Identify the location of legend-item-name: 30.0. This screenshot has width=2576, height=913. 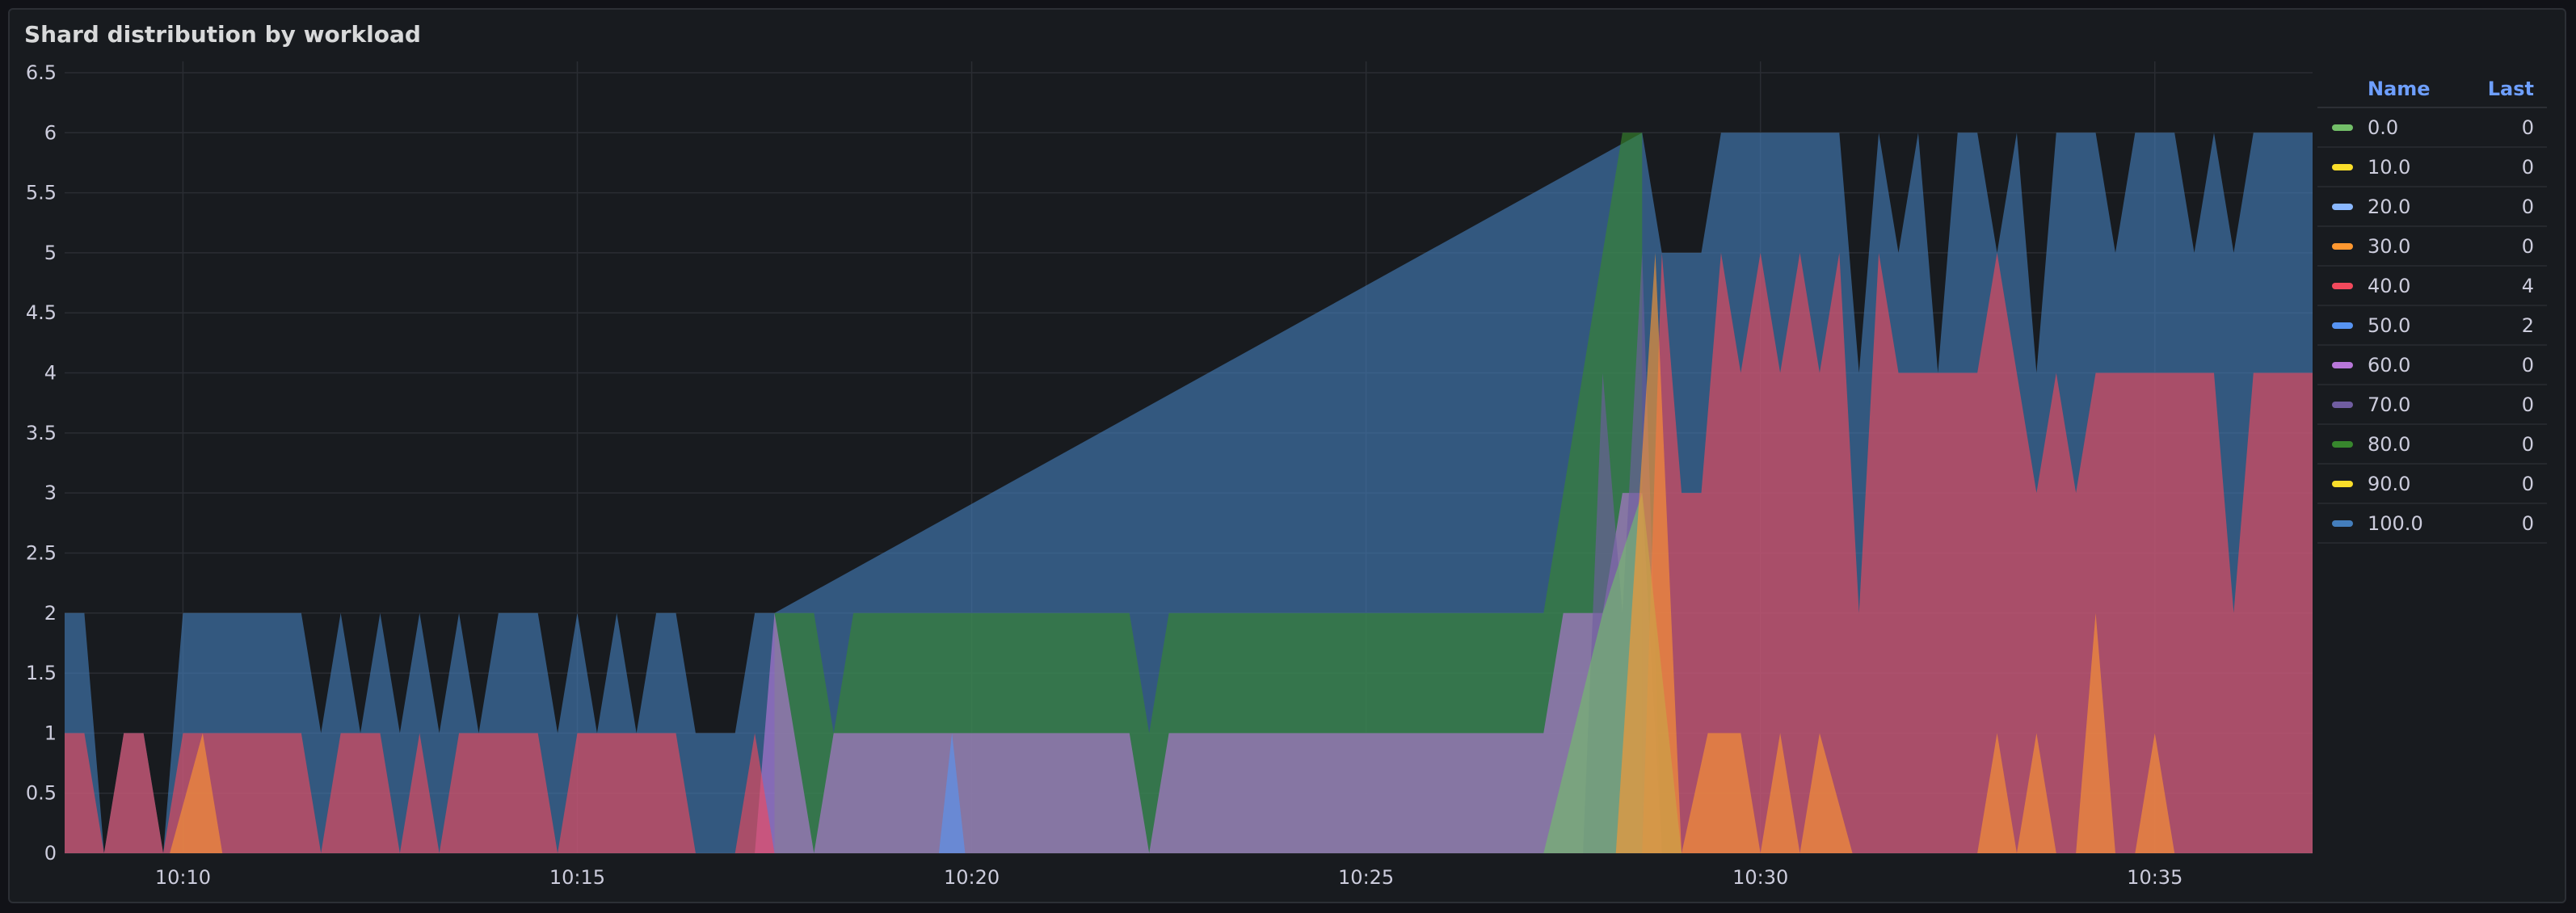
(2389, 246).